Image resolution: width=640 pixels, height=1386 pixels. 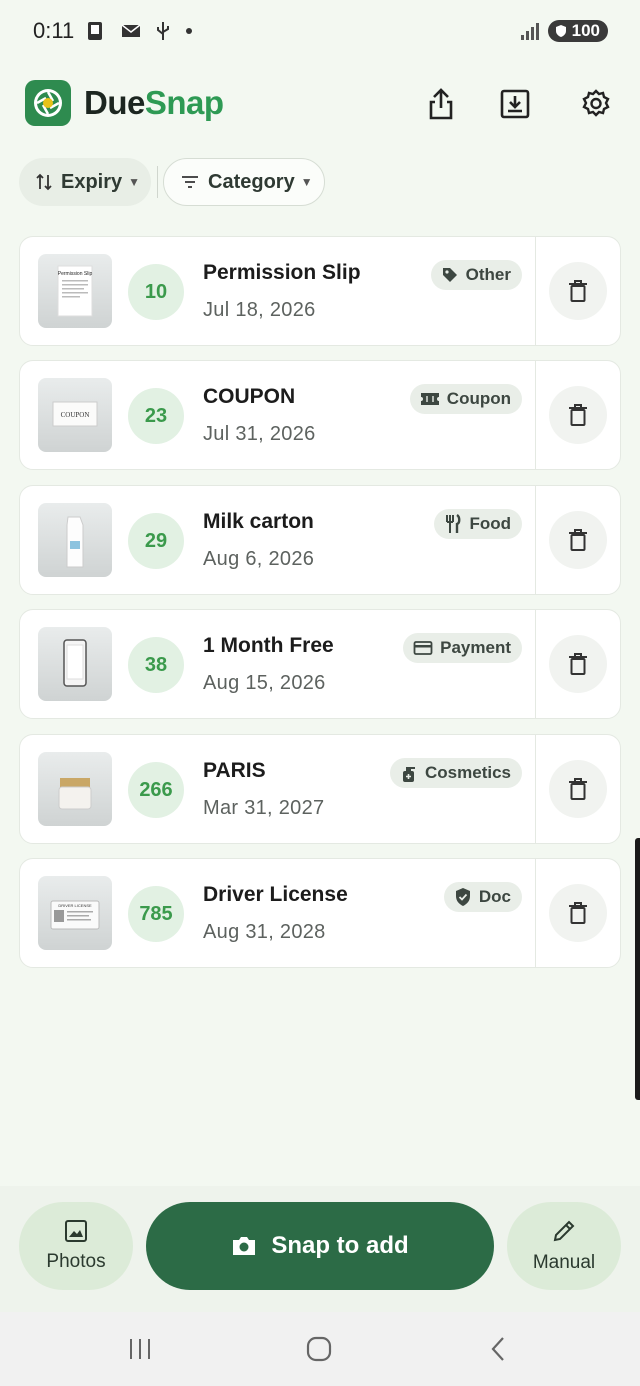 I want to click on license-card-thumbnail: DRIVER LICENSE, so click(x=75, y=915).